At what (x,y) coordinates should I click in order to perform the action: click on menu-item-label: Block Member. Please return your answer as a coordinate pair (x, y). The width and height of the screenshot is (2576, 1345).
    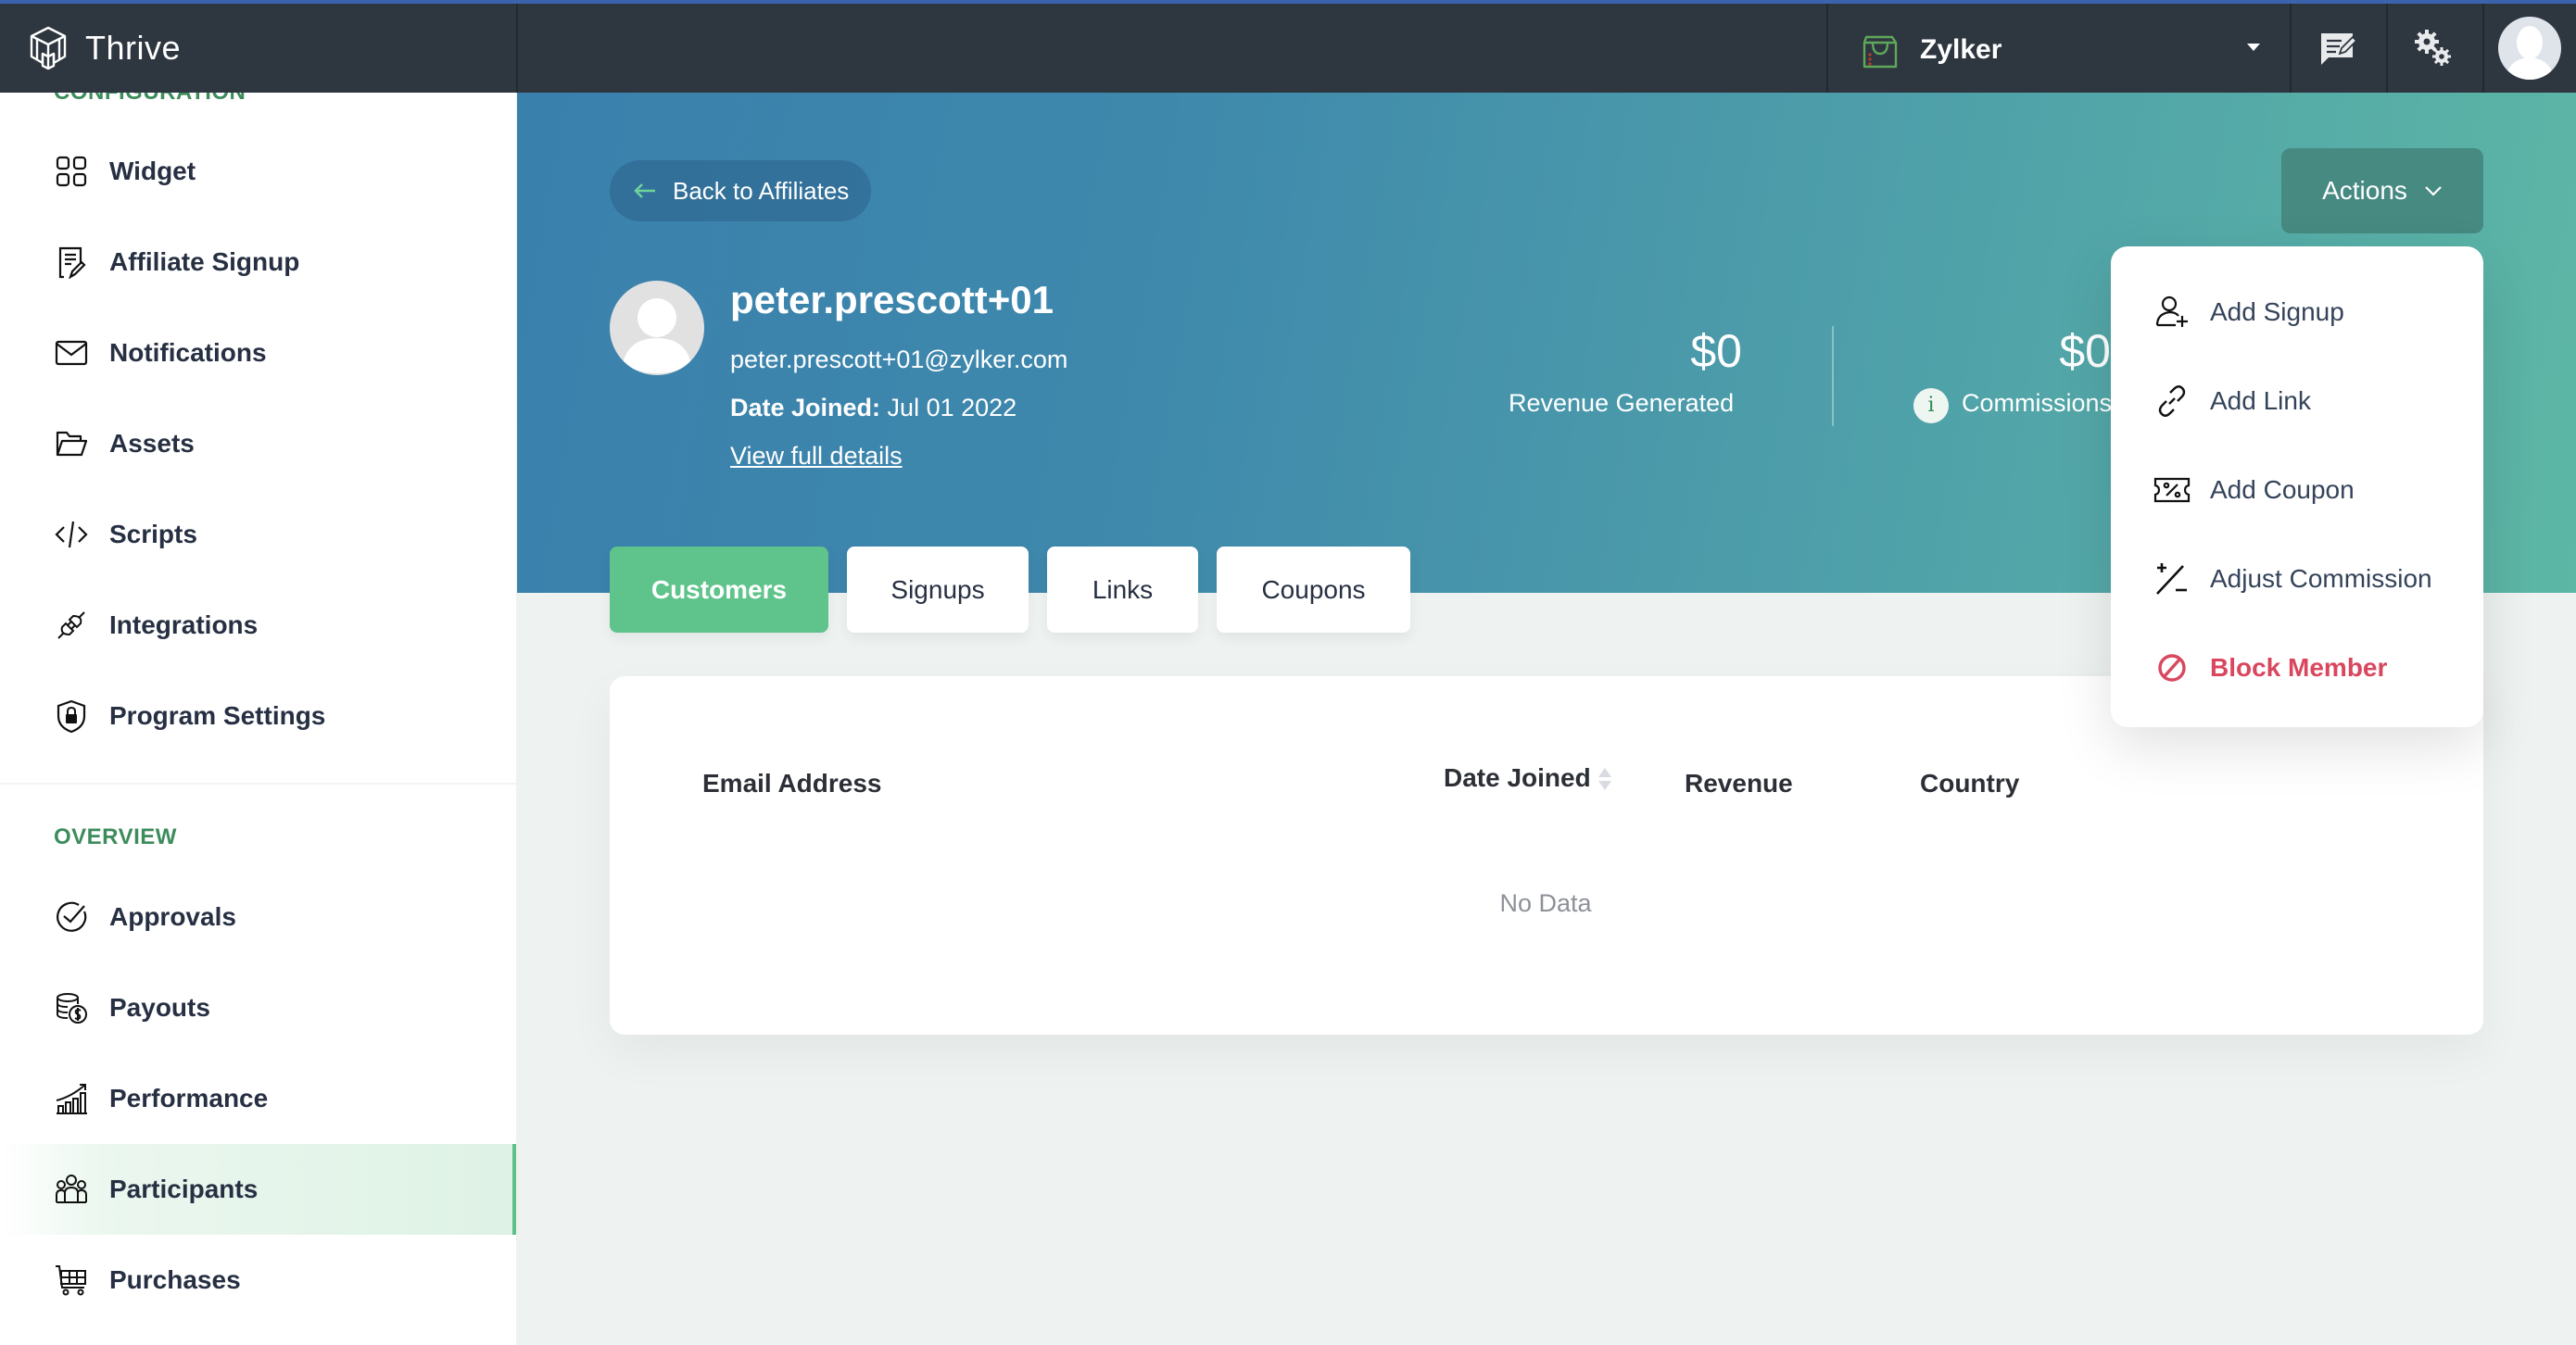
    Looking at the image, I should click on (2299, 667).